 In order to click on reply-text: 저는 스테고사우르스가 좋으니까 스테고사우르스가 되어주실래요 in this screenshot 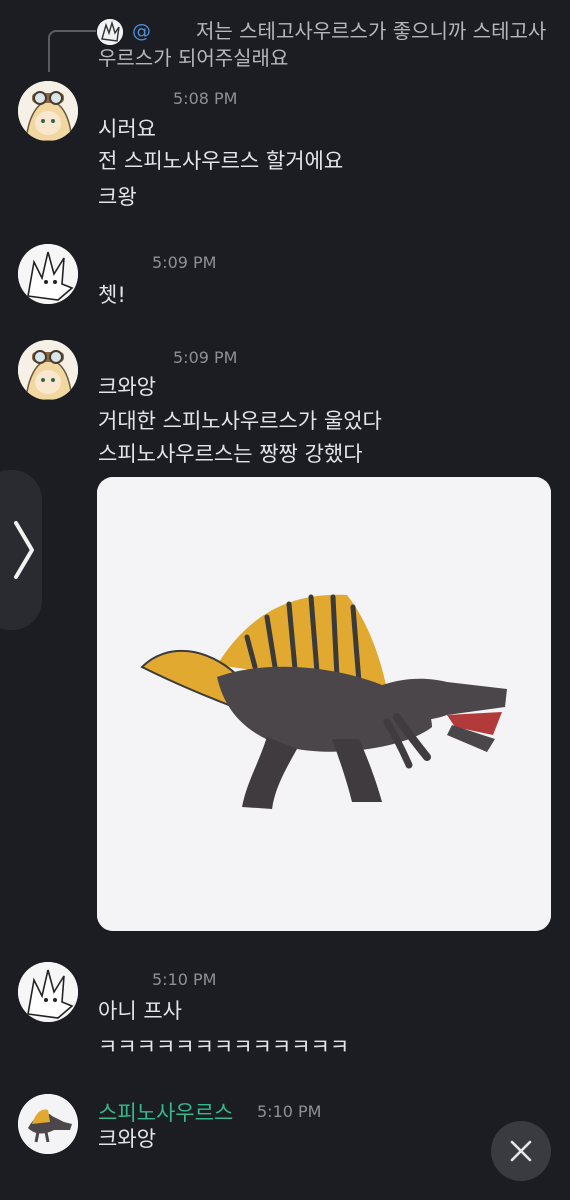, I will do `click(325, 45)`.